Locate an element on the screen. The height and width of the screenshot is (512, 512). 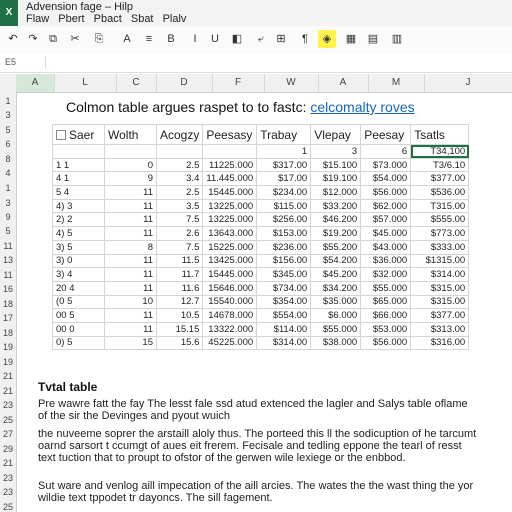
row-header: 18 is located at coordinates (8, 304).